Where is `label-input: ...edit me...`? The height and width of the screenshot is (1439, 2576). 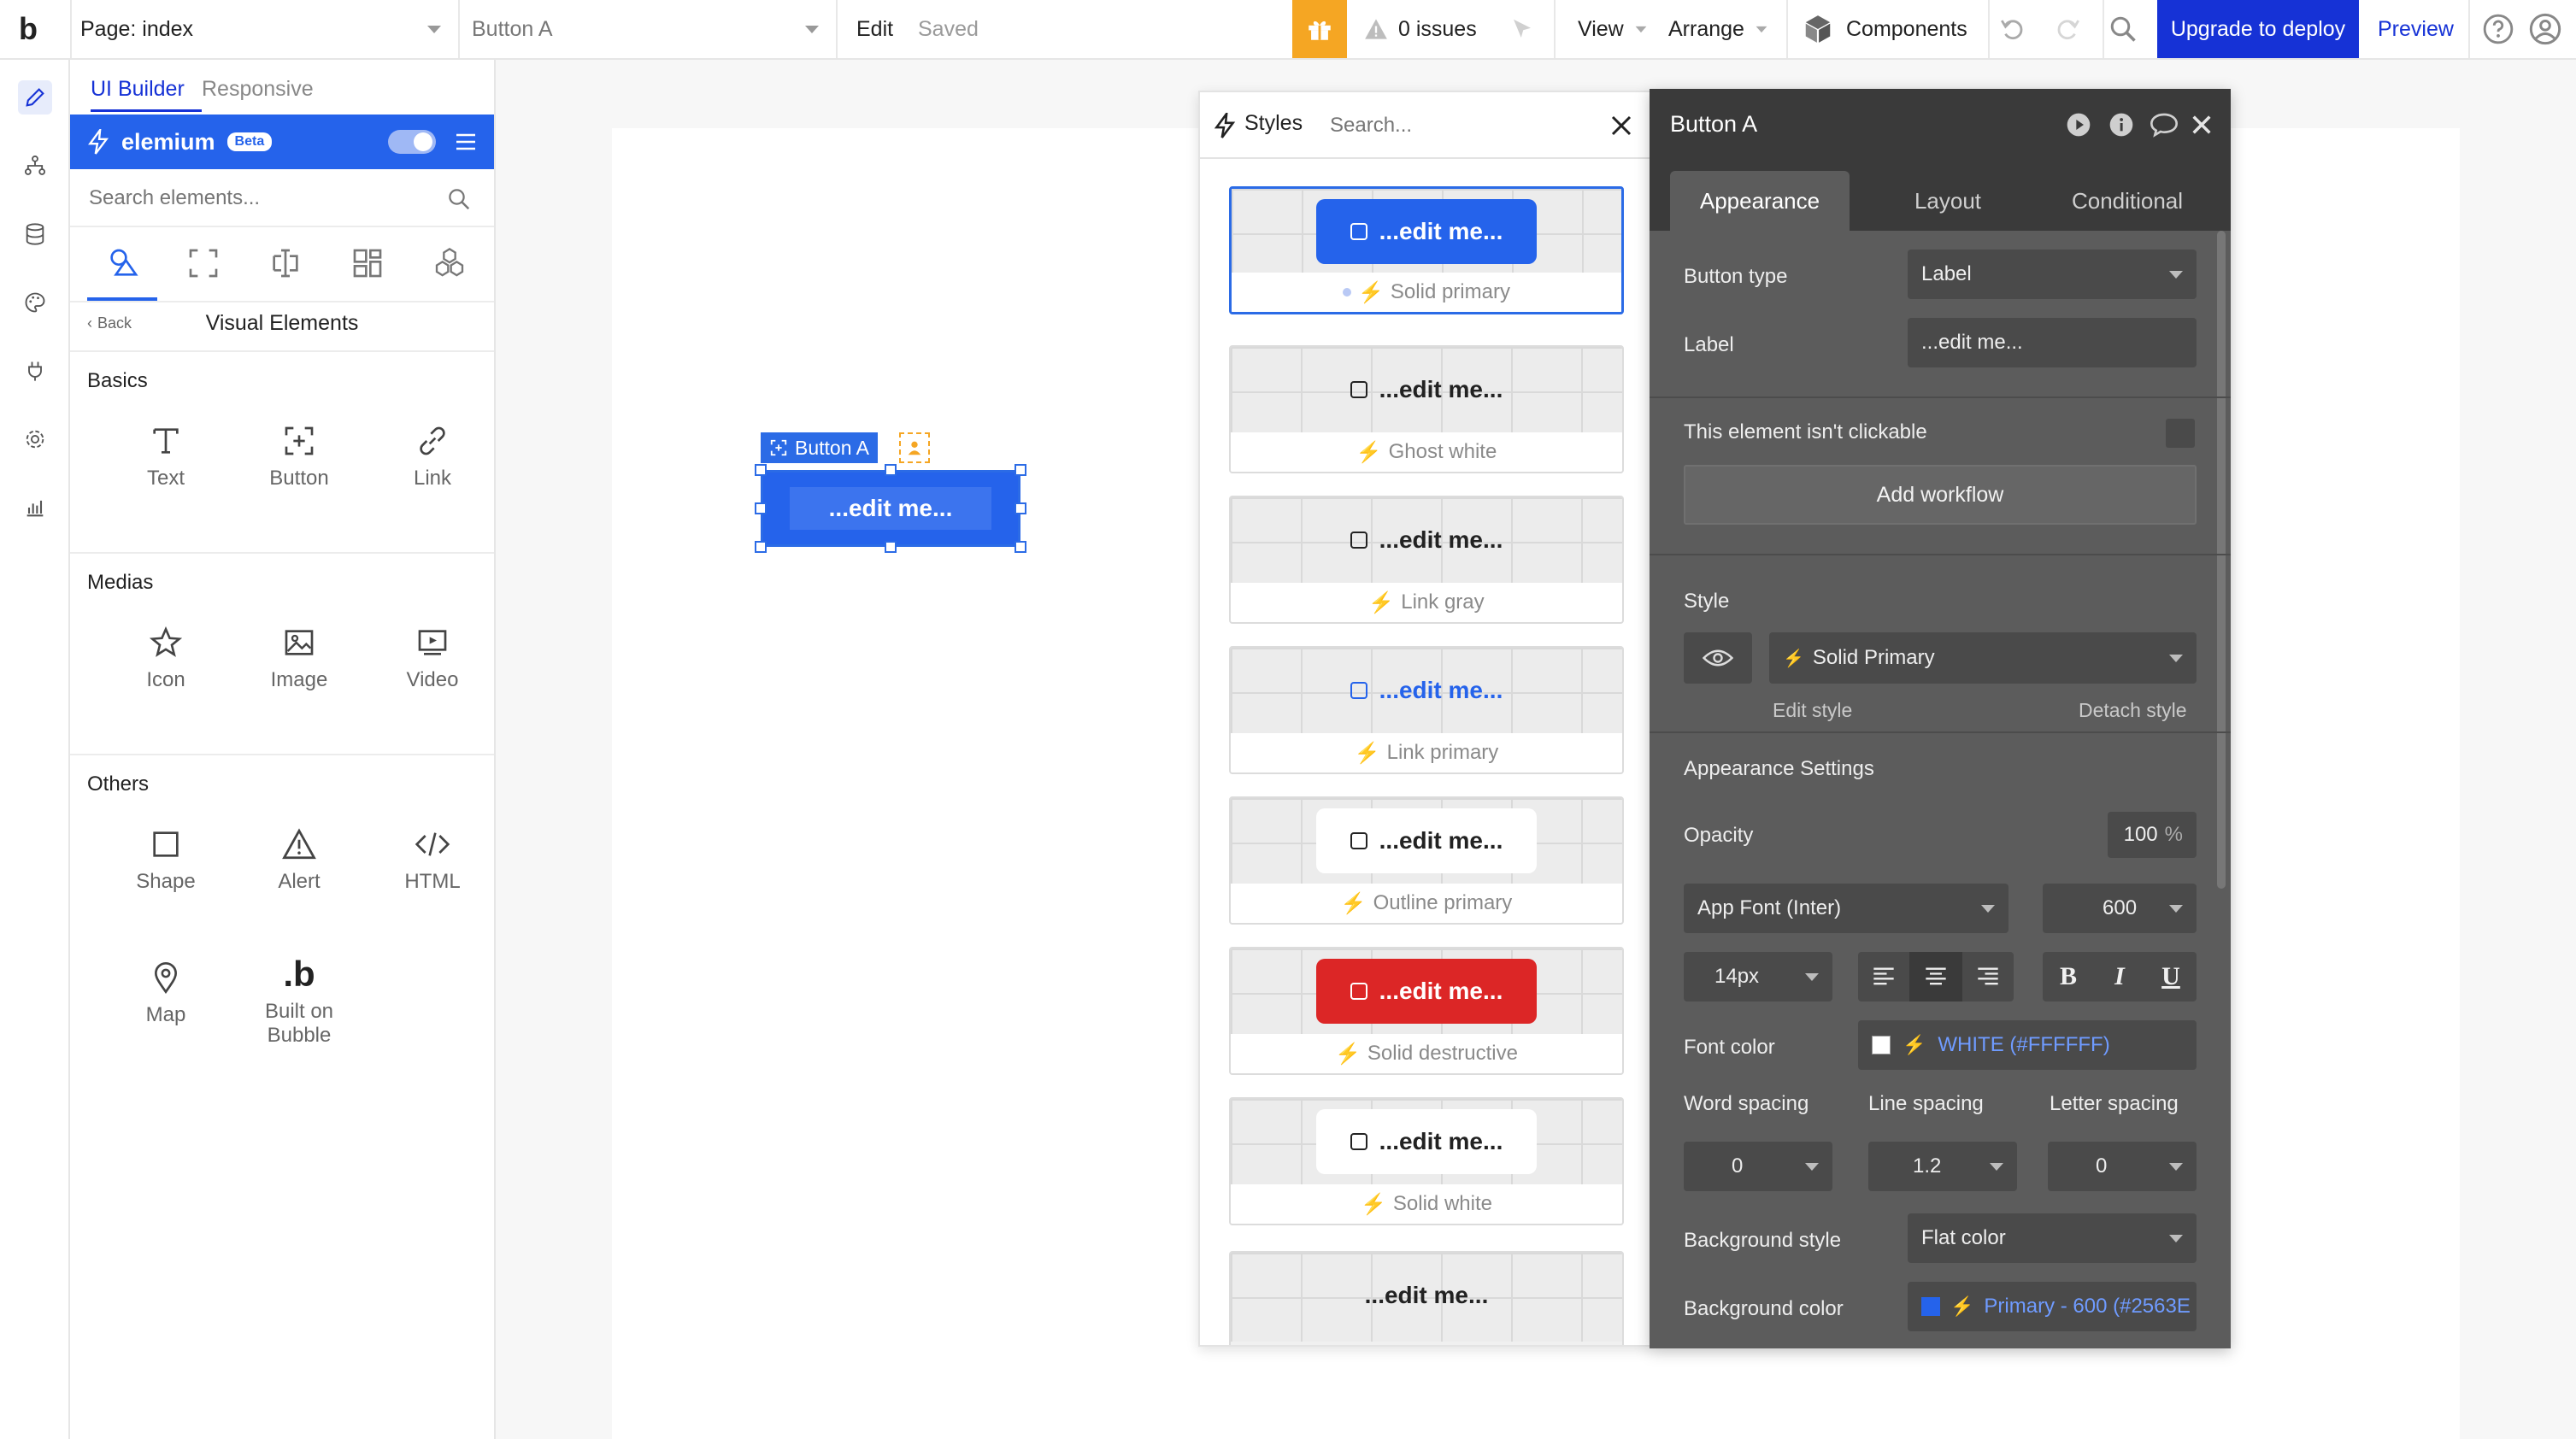 label-input: ...edit me... is located at coordinates (2052, 343).